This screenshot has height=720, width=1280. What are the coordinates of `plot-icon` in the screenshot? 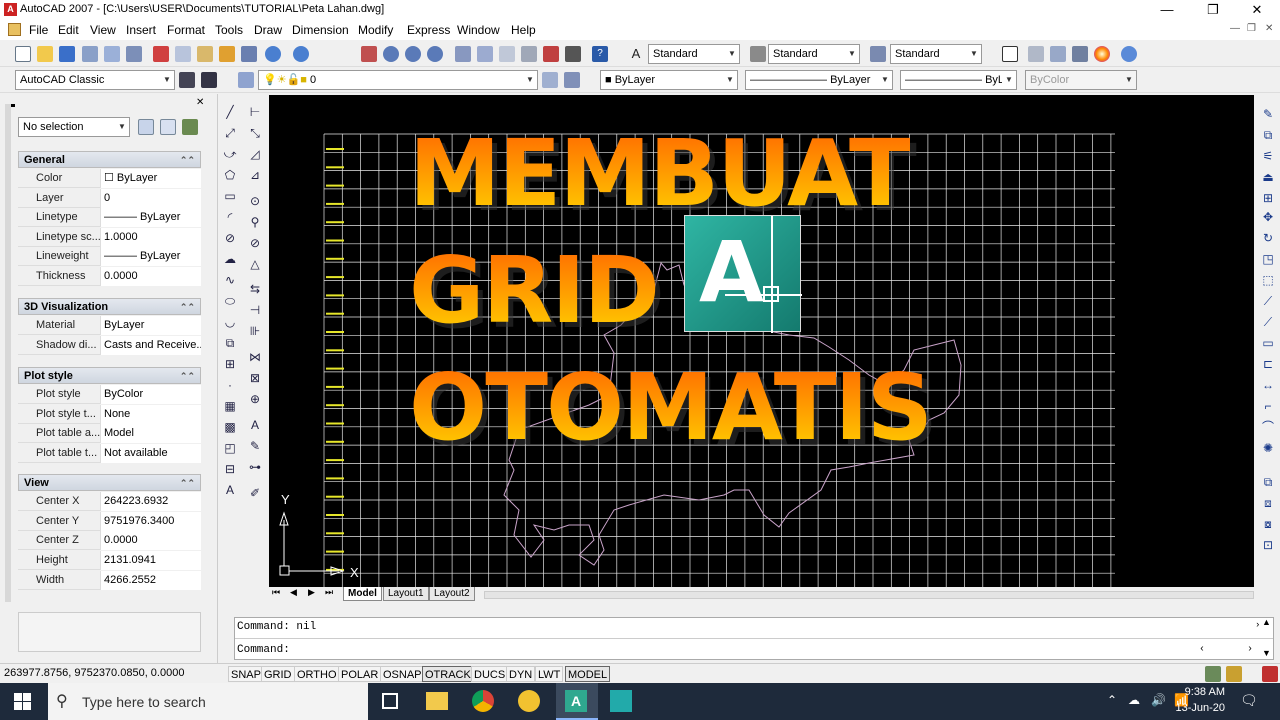 It's located at (90, 54).